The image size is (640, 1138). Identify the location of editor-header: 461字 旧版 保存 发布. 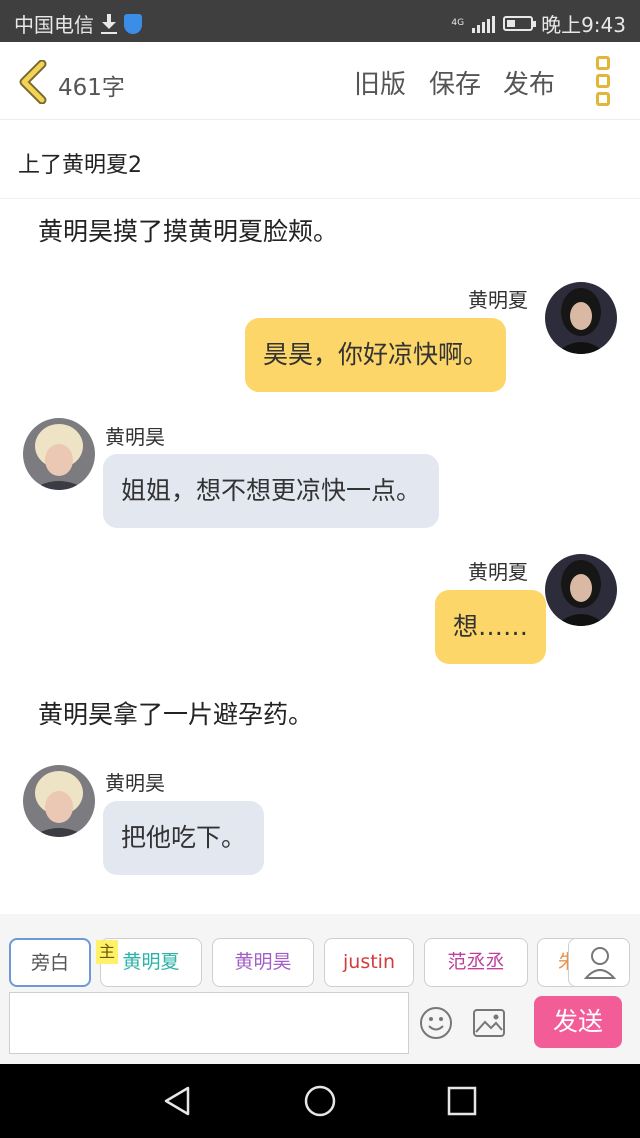
(320, 81).